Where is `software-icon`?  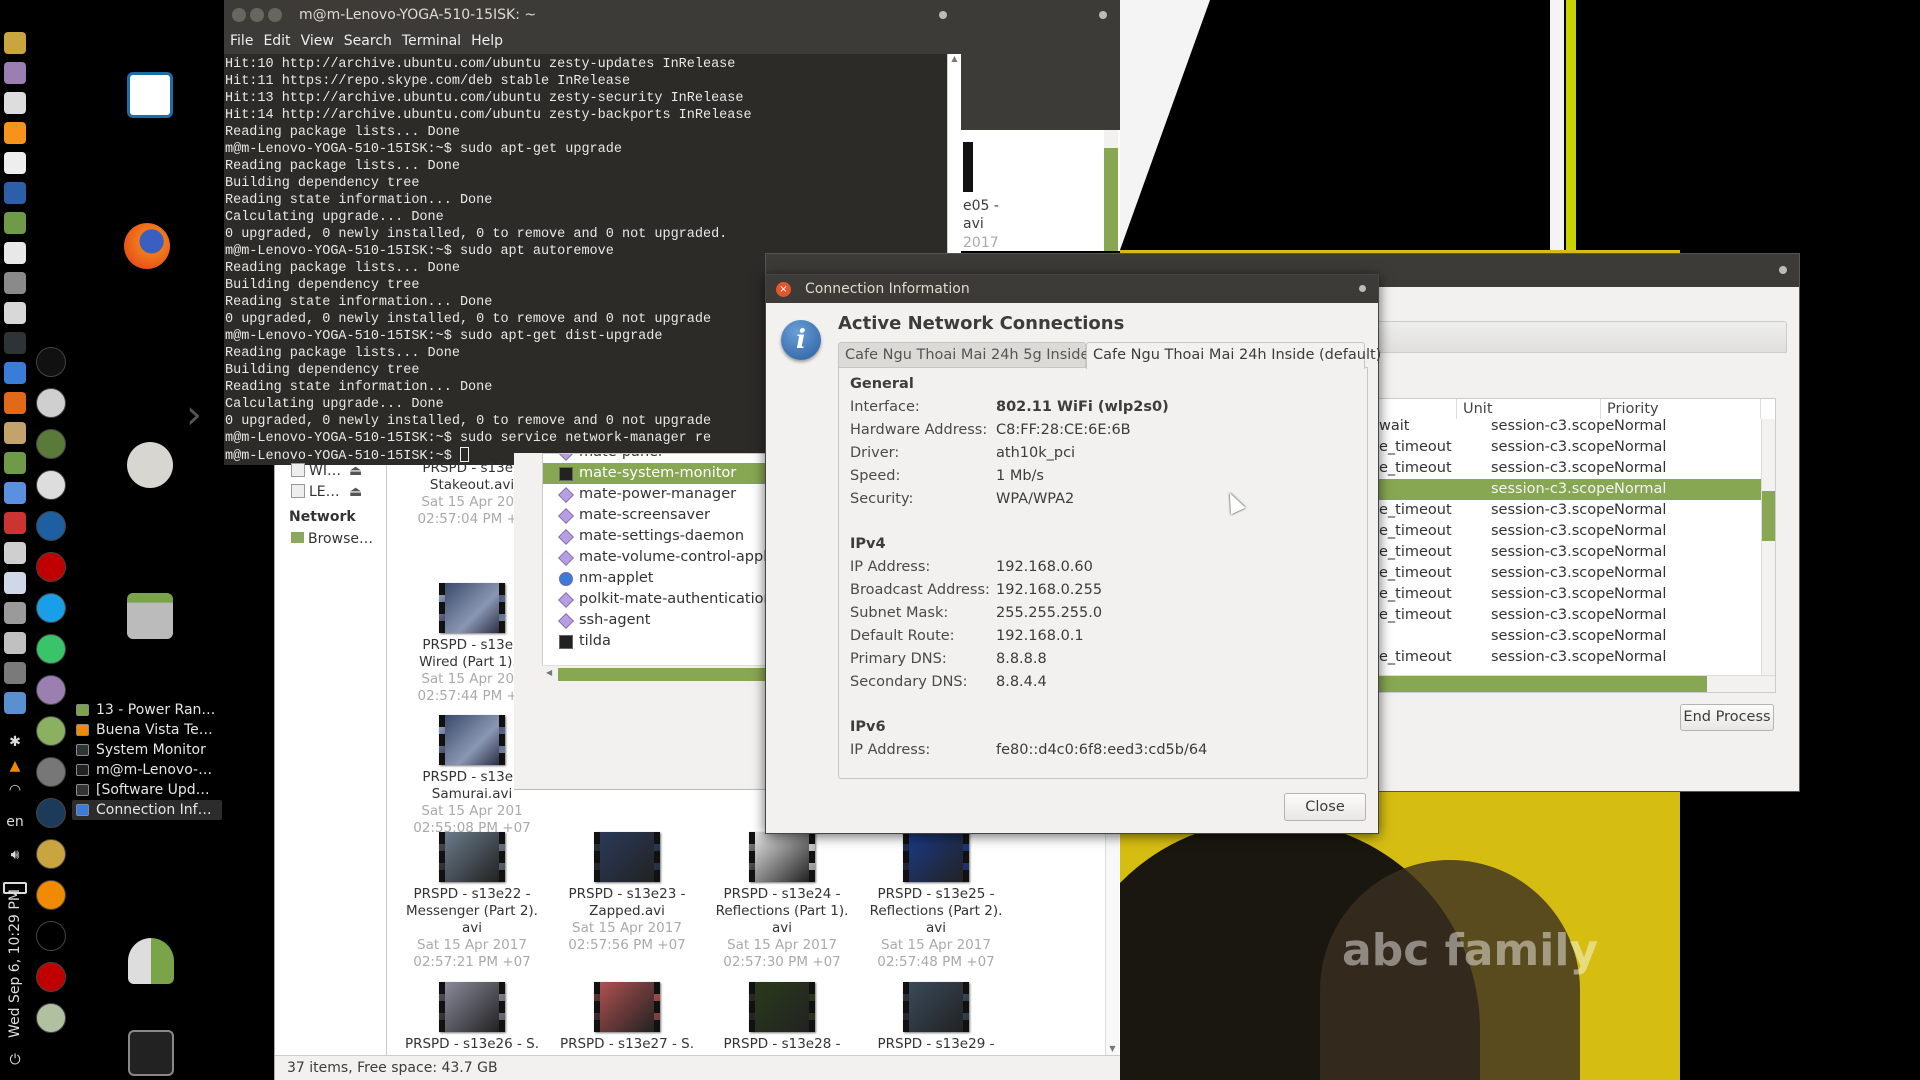
software-icon is located at coordinates (15, 313).